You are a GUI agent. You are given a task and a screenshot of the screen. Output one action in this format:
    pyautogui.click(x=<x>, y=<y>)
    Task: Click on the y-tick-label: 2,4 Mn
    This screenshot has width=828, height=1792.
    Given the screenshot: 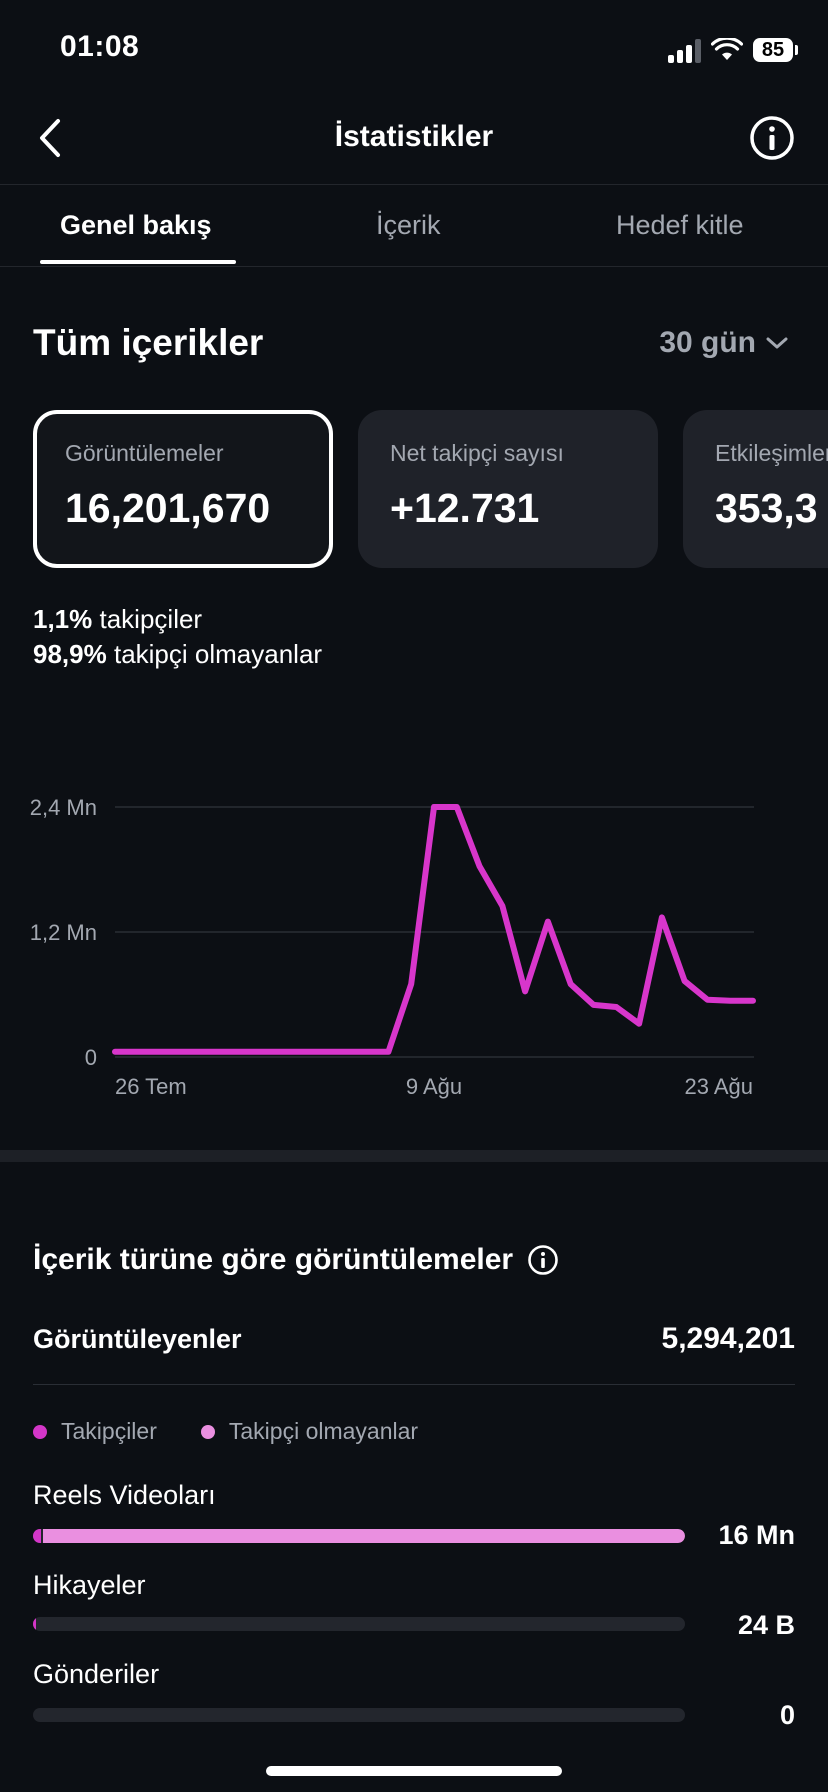 What is the action you would take?
    pyautogui.click(x=63, y=807)
    